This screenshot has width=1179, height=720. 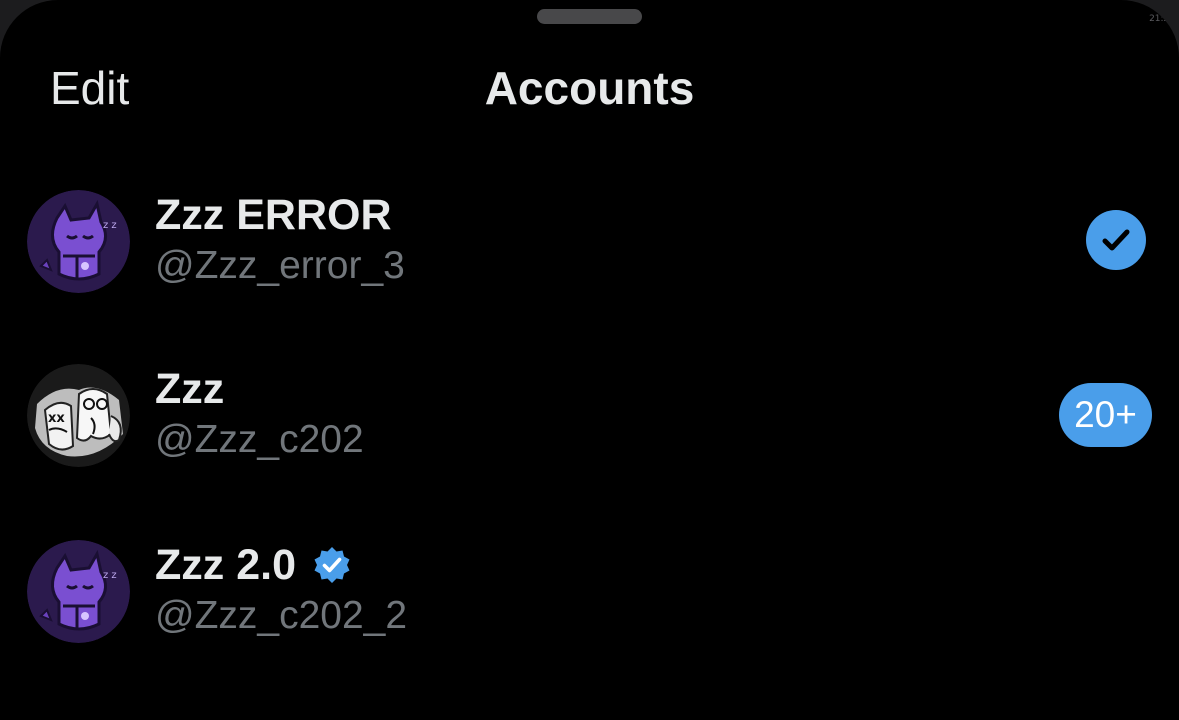 I want to click on sheet-title: Accounts, so click(x=589, y=88).